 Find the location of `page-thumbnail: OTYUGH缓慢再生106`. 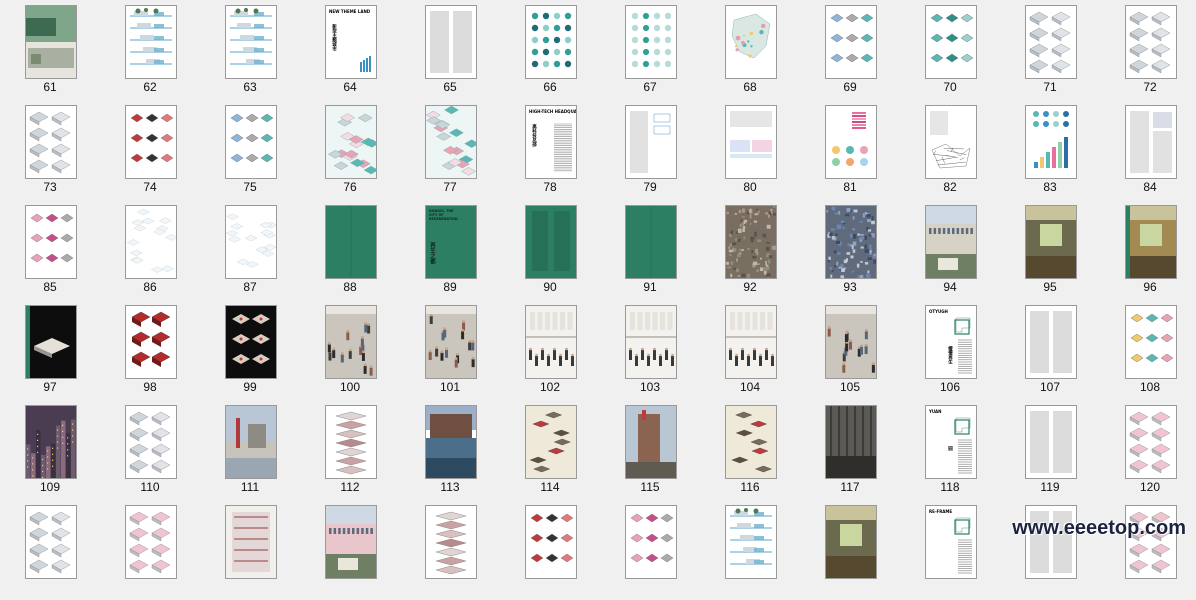

page-thumbnail: OTYUGH缓慢再生106 is located at coordinates (950, 350).